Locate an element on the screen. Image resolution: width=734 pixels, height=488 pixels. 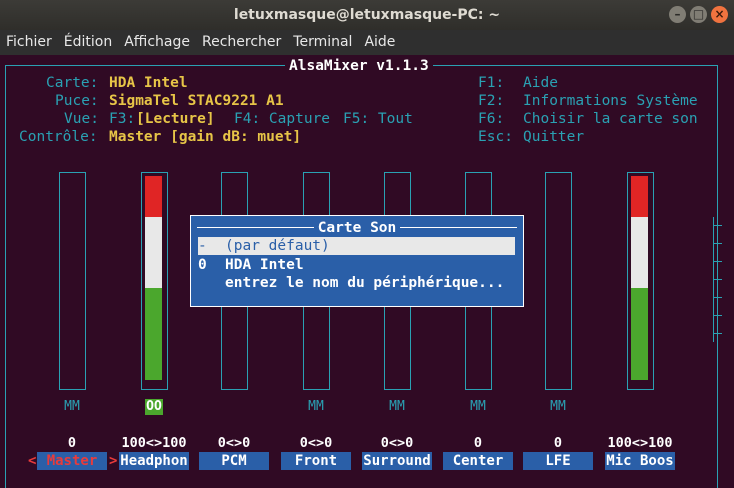
key-f2: F2: is located at coordinates (491, 101).